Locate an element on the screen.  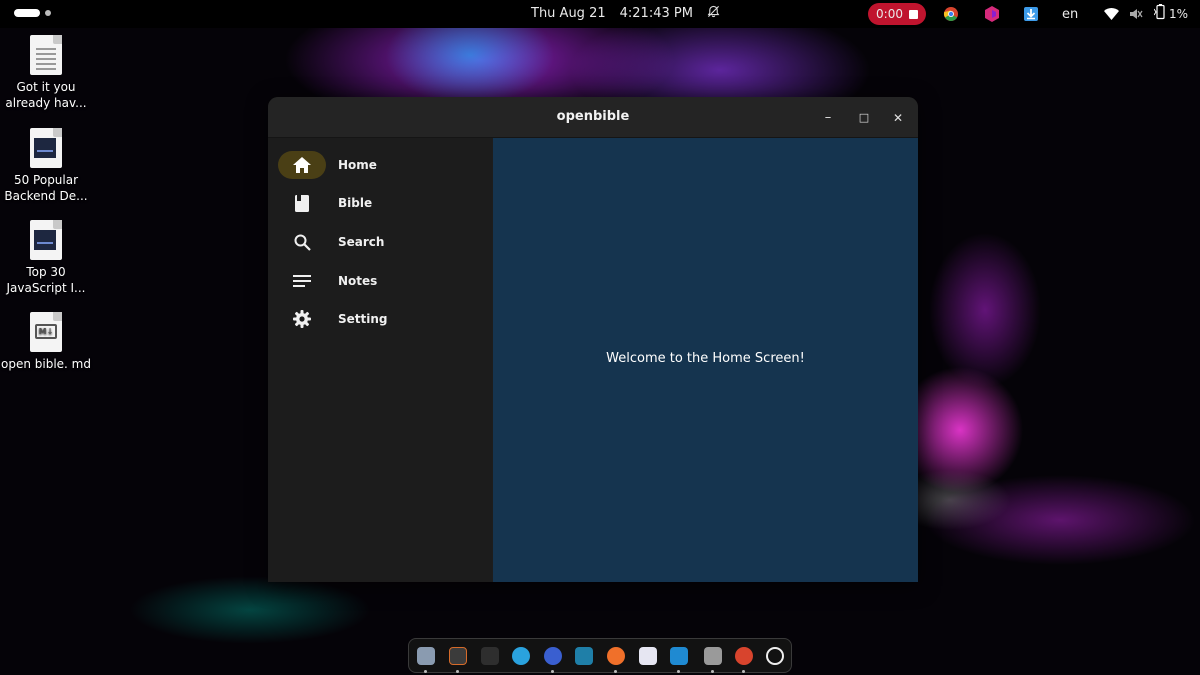
markdown-file-icon: M↓ is located at coordinates (46, 332).